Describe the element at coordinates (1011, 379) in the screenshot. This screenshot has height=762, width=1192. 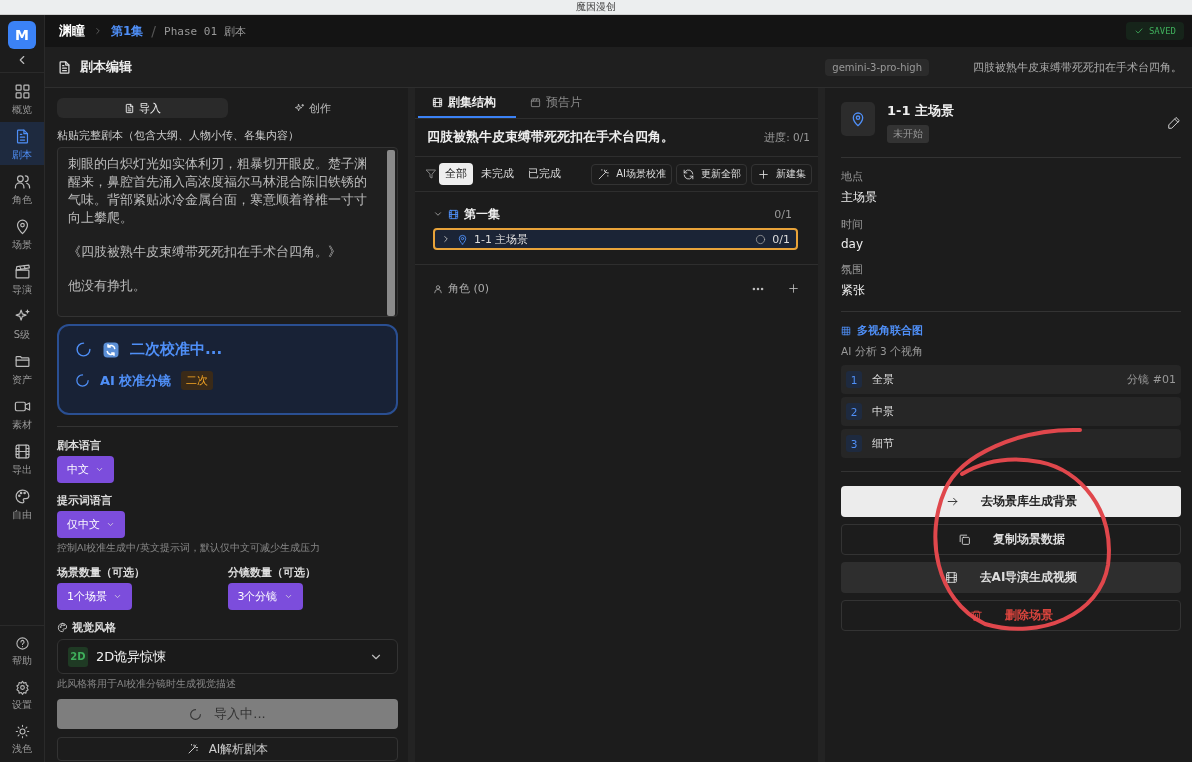
I see `view-row: 1 全景 分镜 #01` at that location.